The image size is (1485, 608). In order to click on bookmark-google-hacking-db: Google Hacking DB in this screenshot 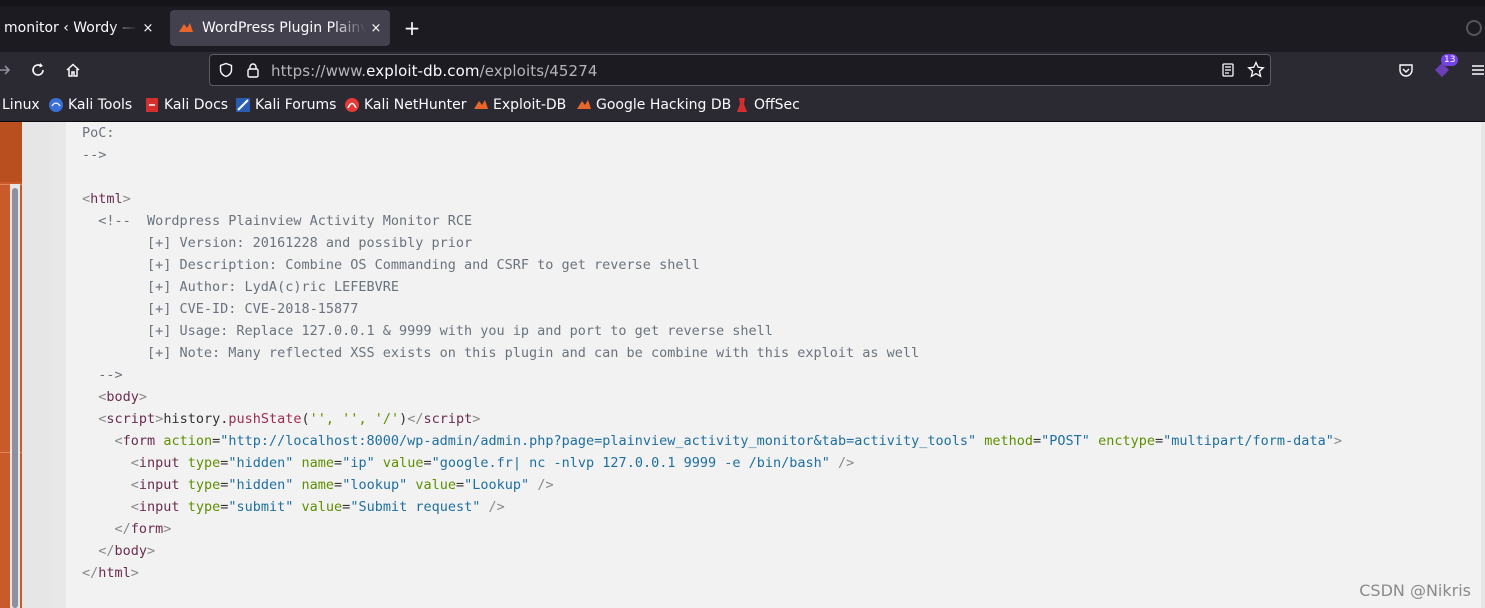, I will do `click(653, 105)`.